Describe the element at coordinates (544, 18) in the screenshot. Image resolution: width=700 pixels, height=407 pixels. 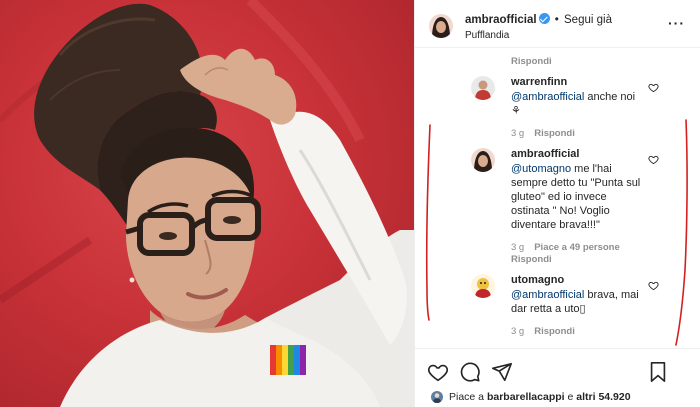
I see `verified-badge-icon` at that location.